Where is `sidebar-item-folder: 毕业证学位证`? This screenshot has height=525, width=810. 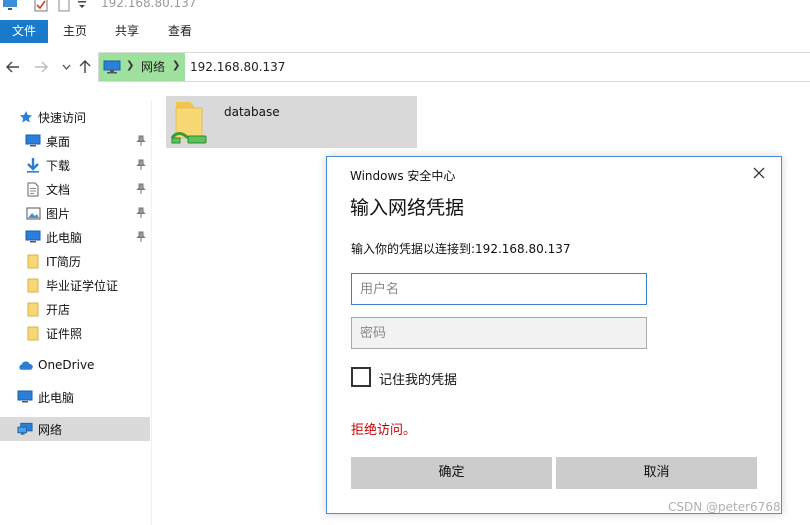
sidebar-item-folder: 毕业证学位证 is located at coordinates (75, 285).